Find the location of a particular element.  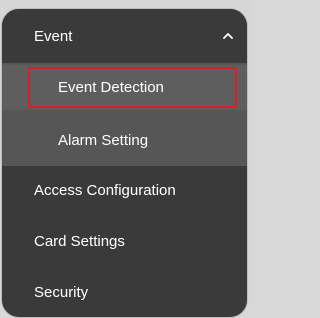

chevron-up-icon is located at coordinates (228, 36).